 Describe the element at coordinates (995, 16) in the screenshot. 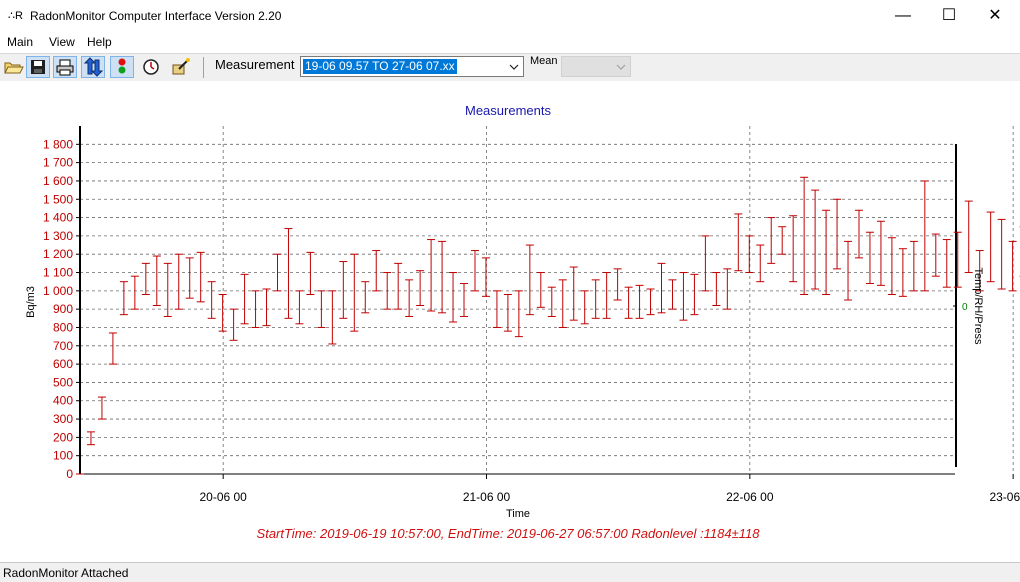

I see `close-button: ✕` at that location.